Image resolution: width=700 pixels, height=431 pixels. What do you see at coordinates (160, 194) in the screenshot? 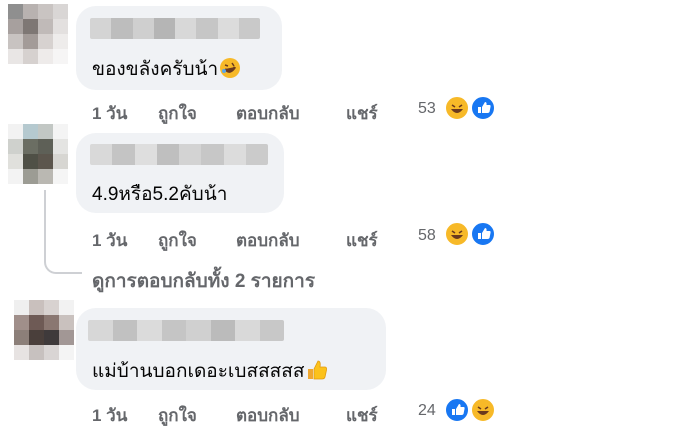
I see `comment-text: 4.9หรือ5.2คับน้า` at bounding box center [160, 194].